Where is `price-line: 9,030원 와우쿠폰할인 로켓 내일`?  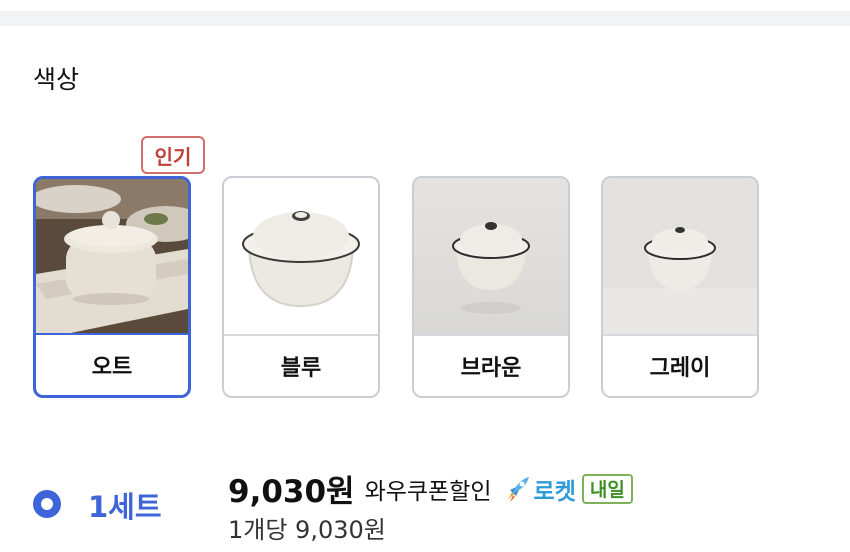 price-line: 9,030원 와우쿠폰할인 로켓 내일 is located at coordinates (430, 488).